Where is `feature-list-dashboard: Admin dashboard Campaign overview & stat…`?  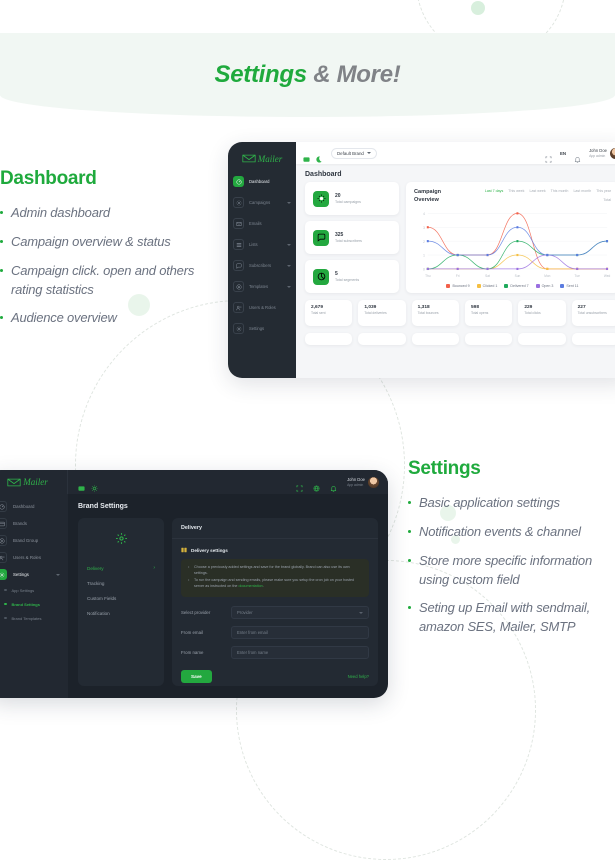 feature-list-dashboard: Admin dashboard Campaign overview & stat… is located at coordinates (102, 266).